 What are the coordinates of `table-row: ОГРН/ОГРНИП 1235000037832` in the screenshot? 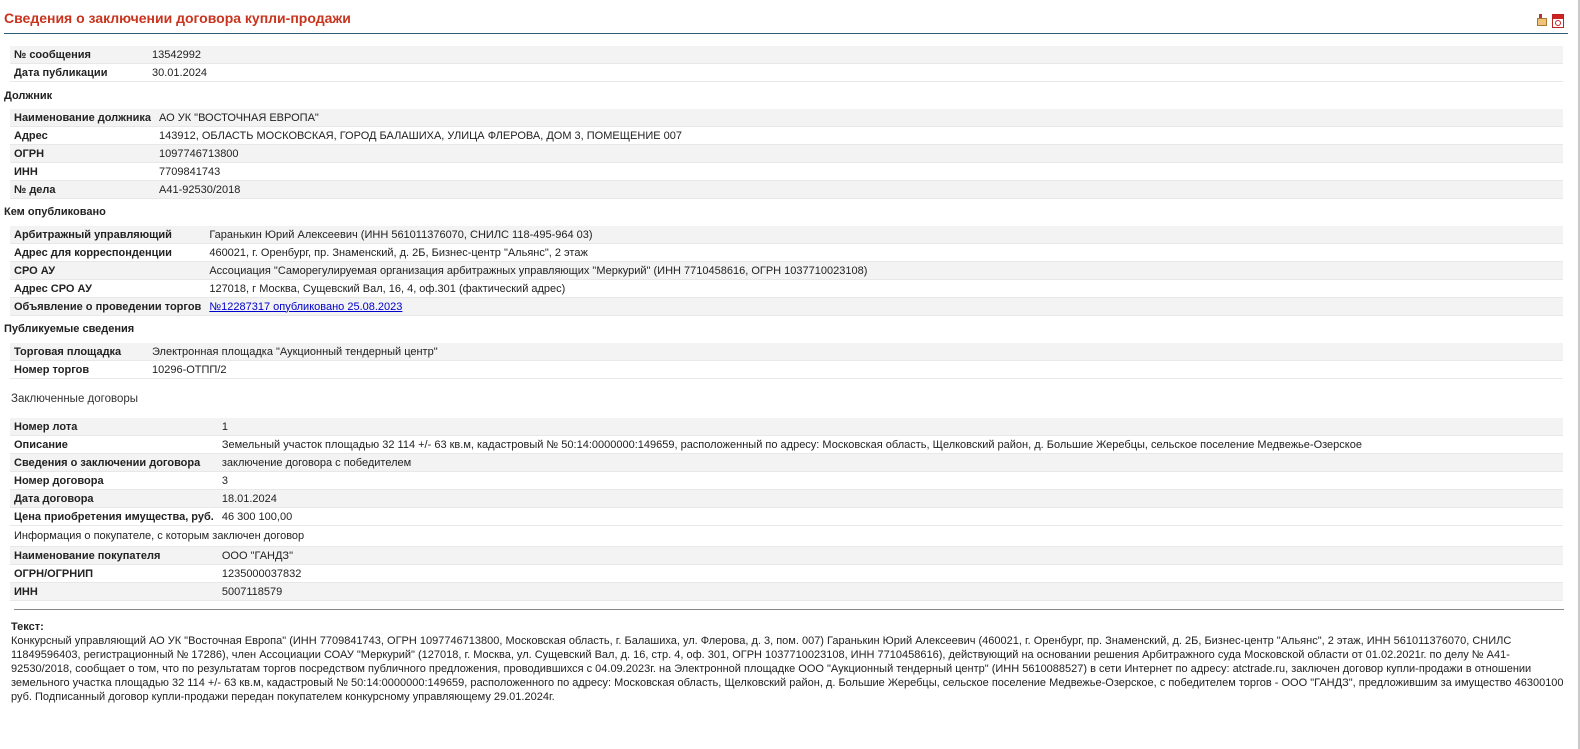 It's located at (786, 573).